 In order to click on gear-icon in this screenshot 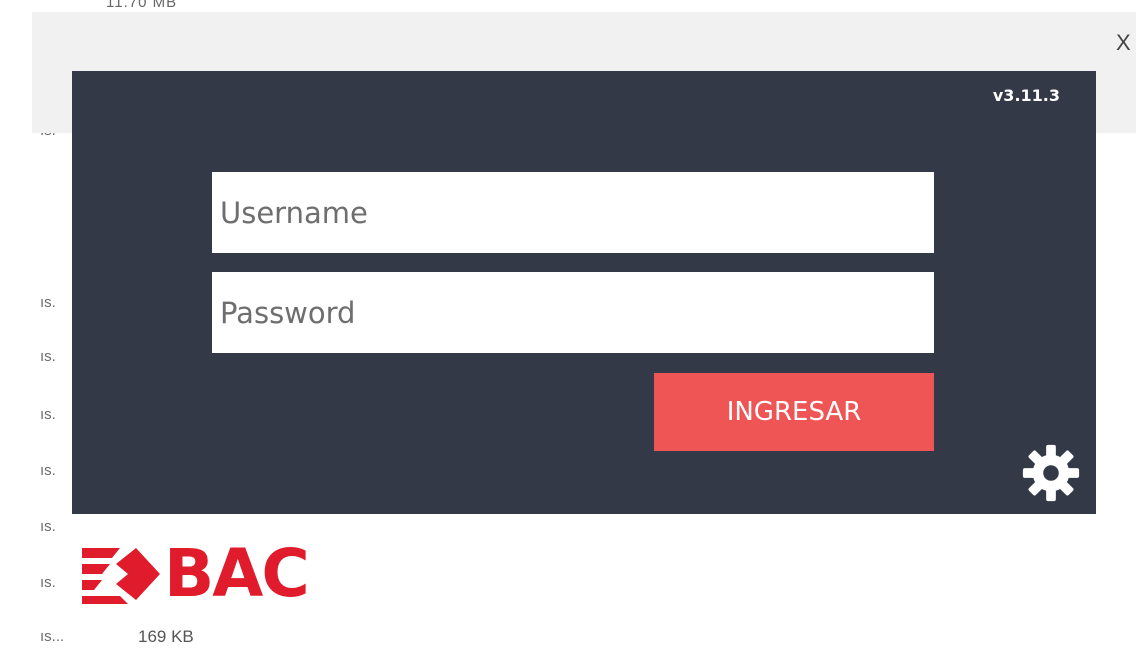, I will do `click(1051, 473)`.